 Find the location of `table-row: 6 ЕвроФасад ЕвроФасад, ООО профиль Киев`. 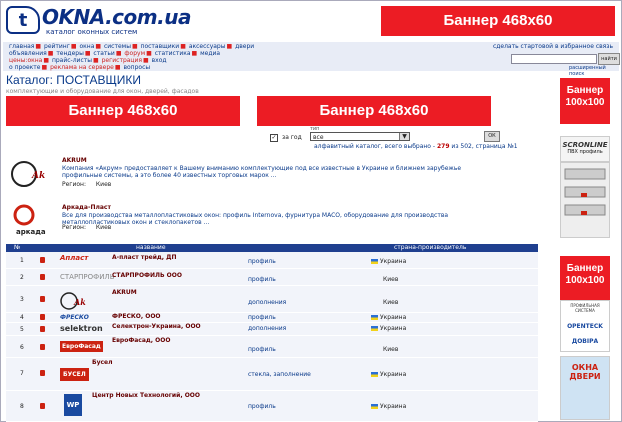

table-row: 6 ЕвроФасад ЕвроФасад, ООО профиль Киев is located at coordinates (272, 347).